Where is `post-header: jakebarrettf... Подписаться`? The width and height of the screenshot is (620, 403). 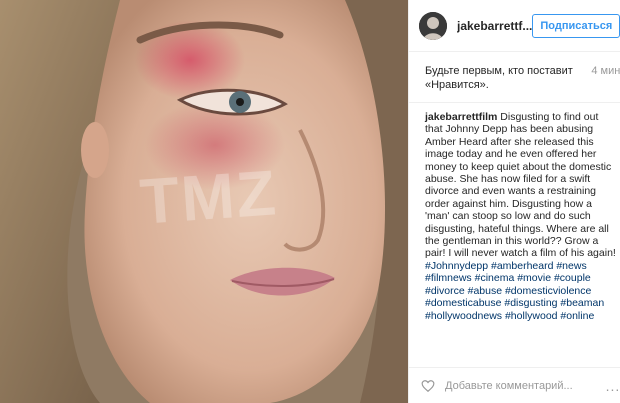 post-header: jakebarrettf... Подписаться is located at coordinates (514, 26).